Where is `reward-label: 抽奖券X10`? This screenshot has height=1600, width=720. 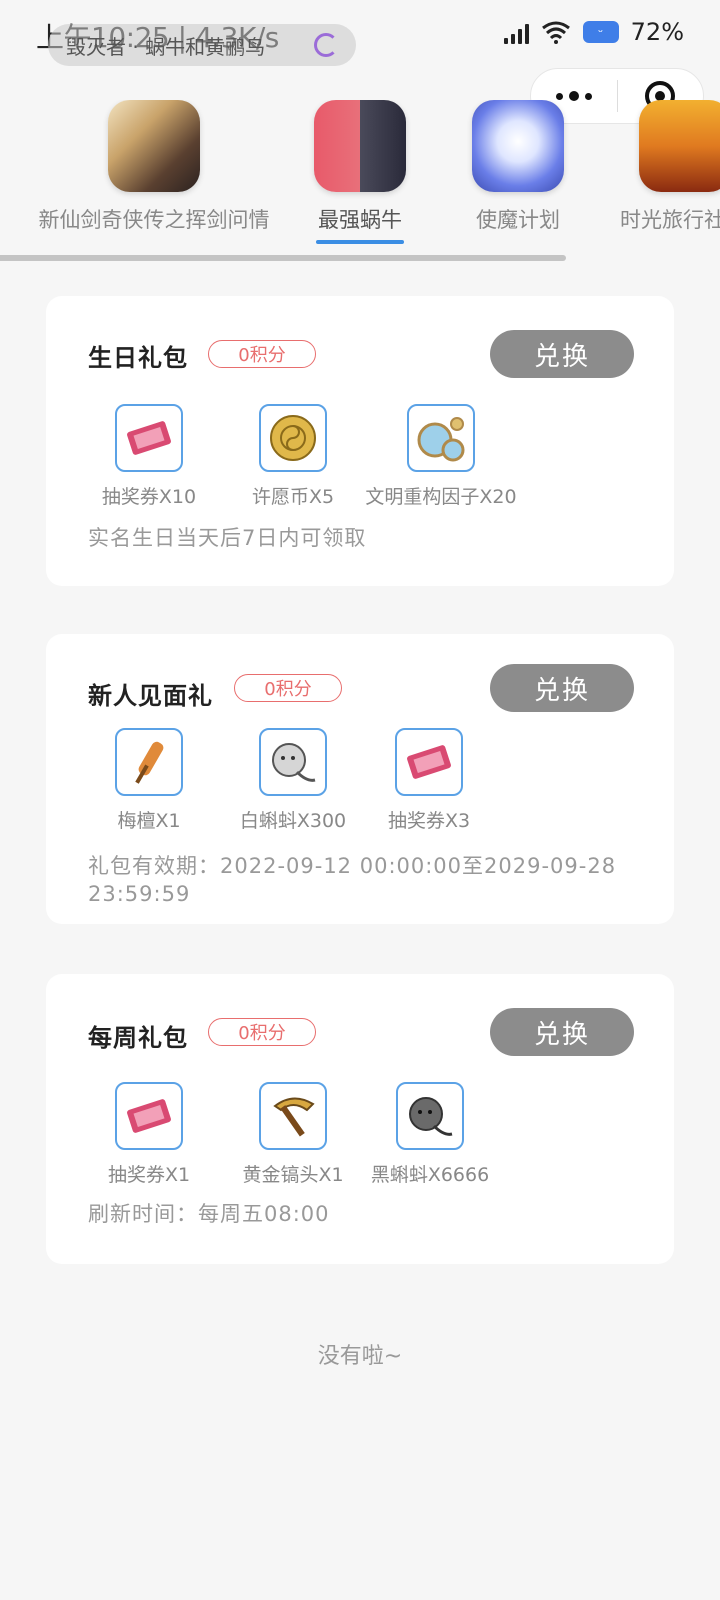 reward-label: 抽奖券X10 is located at coordinates (149, 497).